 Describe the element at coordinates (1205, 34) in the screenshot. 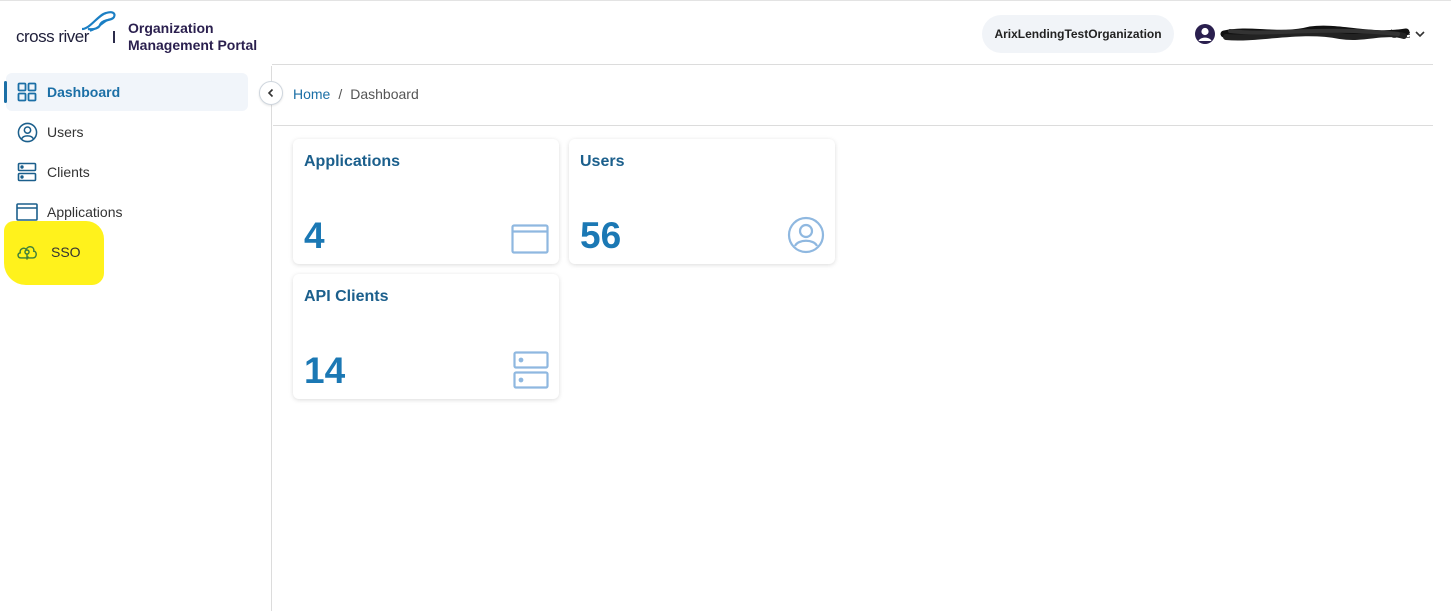

I see `user-avatar-icon` at that location.